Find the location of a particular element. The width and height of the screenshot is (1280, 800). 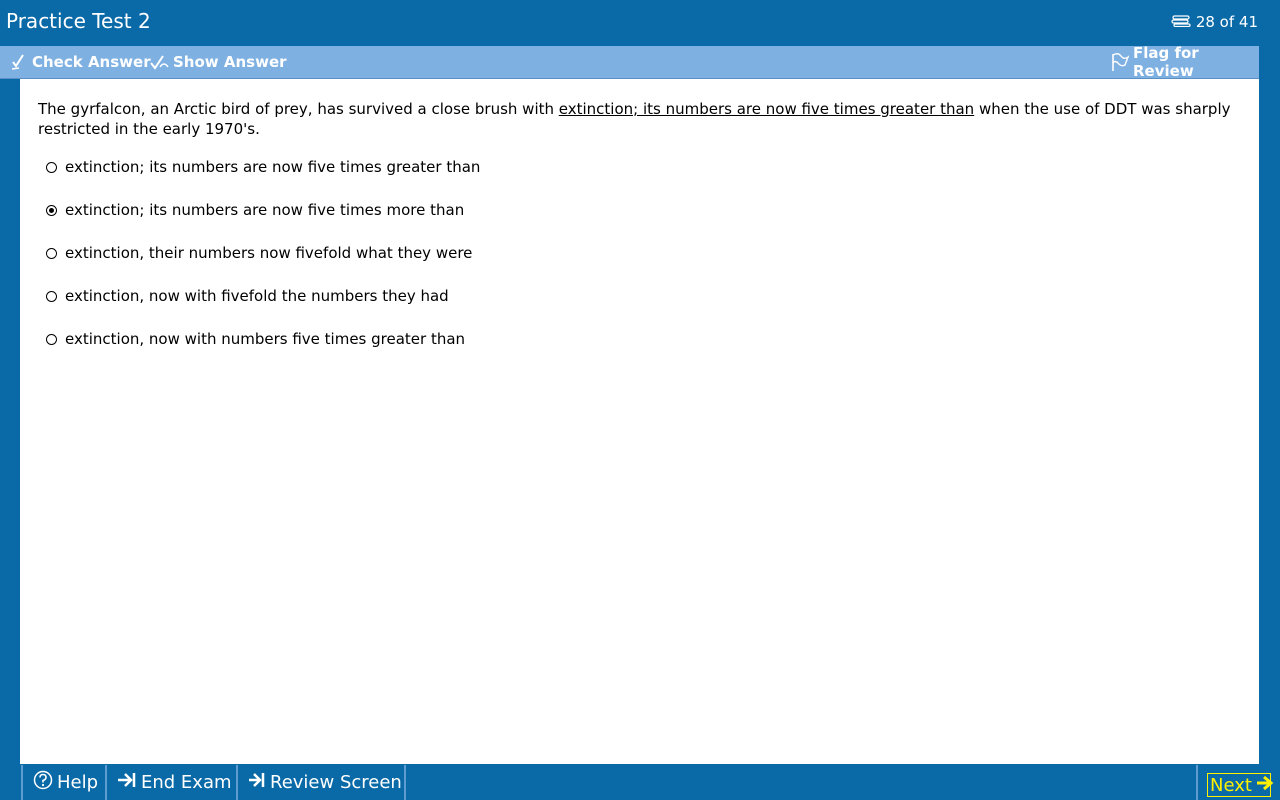

bottom-bar: Help End Exam Review Screen Next is located at coordinates (640, 782).